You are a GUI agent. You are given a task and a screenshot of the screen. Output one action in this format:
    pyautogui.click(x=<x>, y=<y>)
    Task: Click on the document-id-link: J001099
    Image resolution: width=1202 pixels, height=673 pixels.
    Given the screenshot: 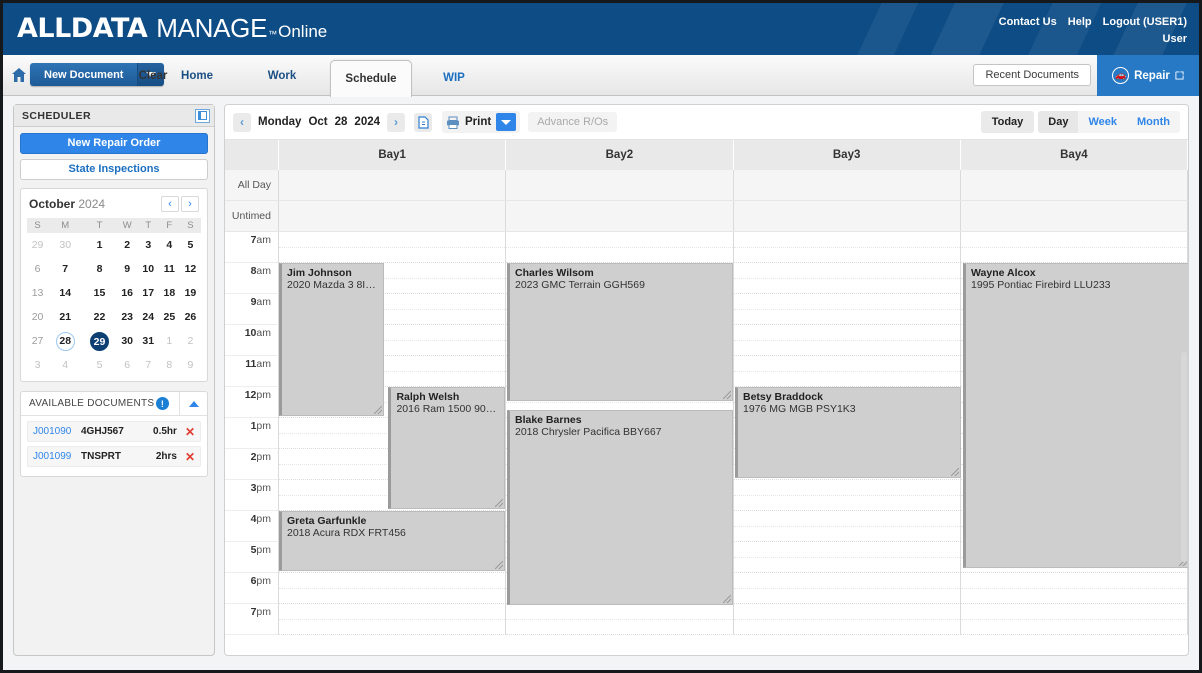 What is the action you would take?
    pyautogui.click(x=57, y=456)
    